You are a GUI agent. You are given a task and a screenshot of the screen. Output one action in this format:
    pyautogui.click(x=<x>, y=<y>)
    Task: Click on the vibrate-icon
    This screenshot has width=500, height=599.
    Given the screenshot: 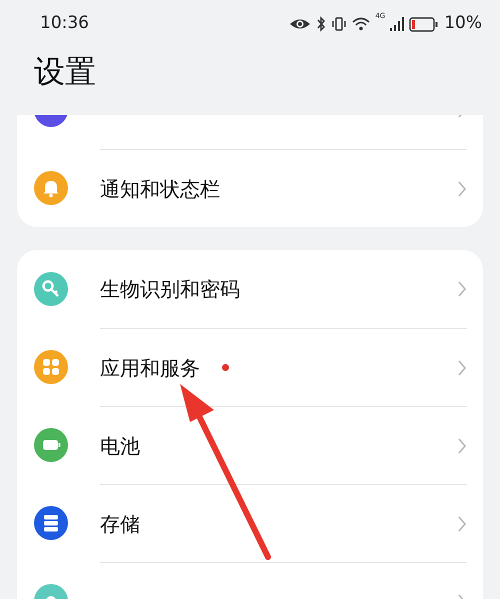 What is the action you would take?
    pyautogui.click(x=339, y=24)
    